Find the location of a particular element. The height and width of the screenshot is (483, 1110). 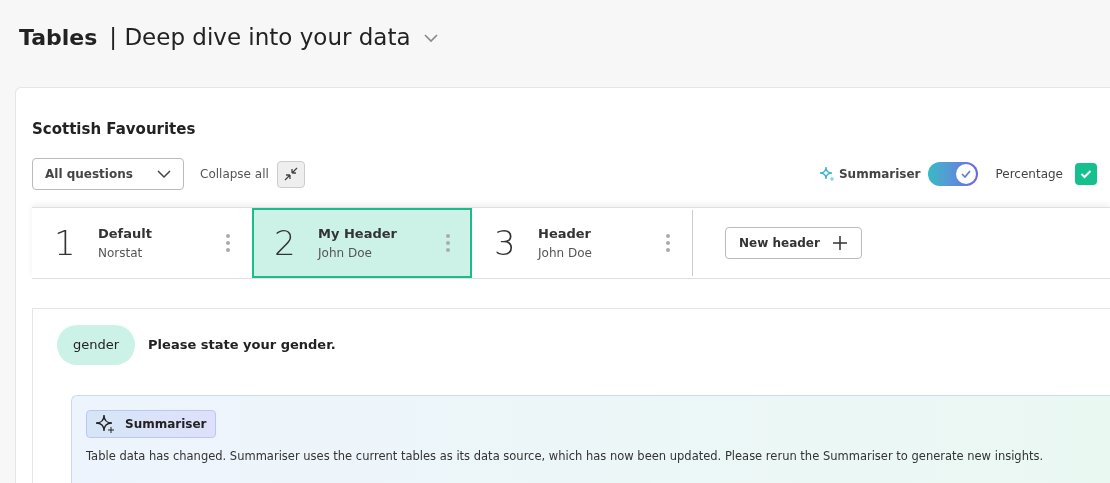

plus-icon is located at coordinates (839, 243).